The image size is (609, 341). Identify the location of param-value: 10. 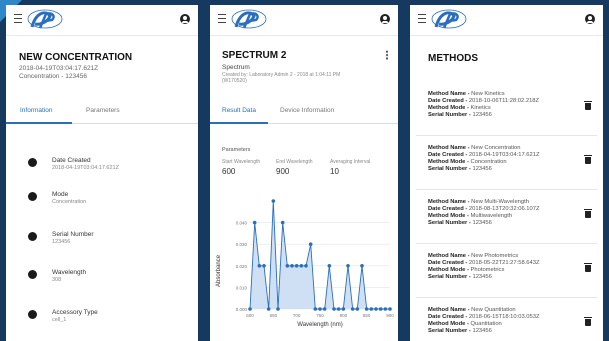
(334, 171).